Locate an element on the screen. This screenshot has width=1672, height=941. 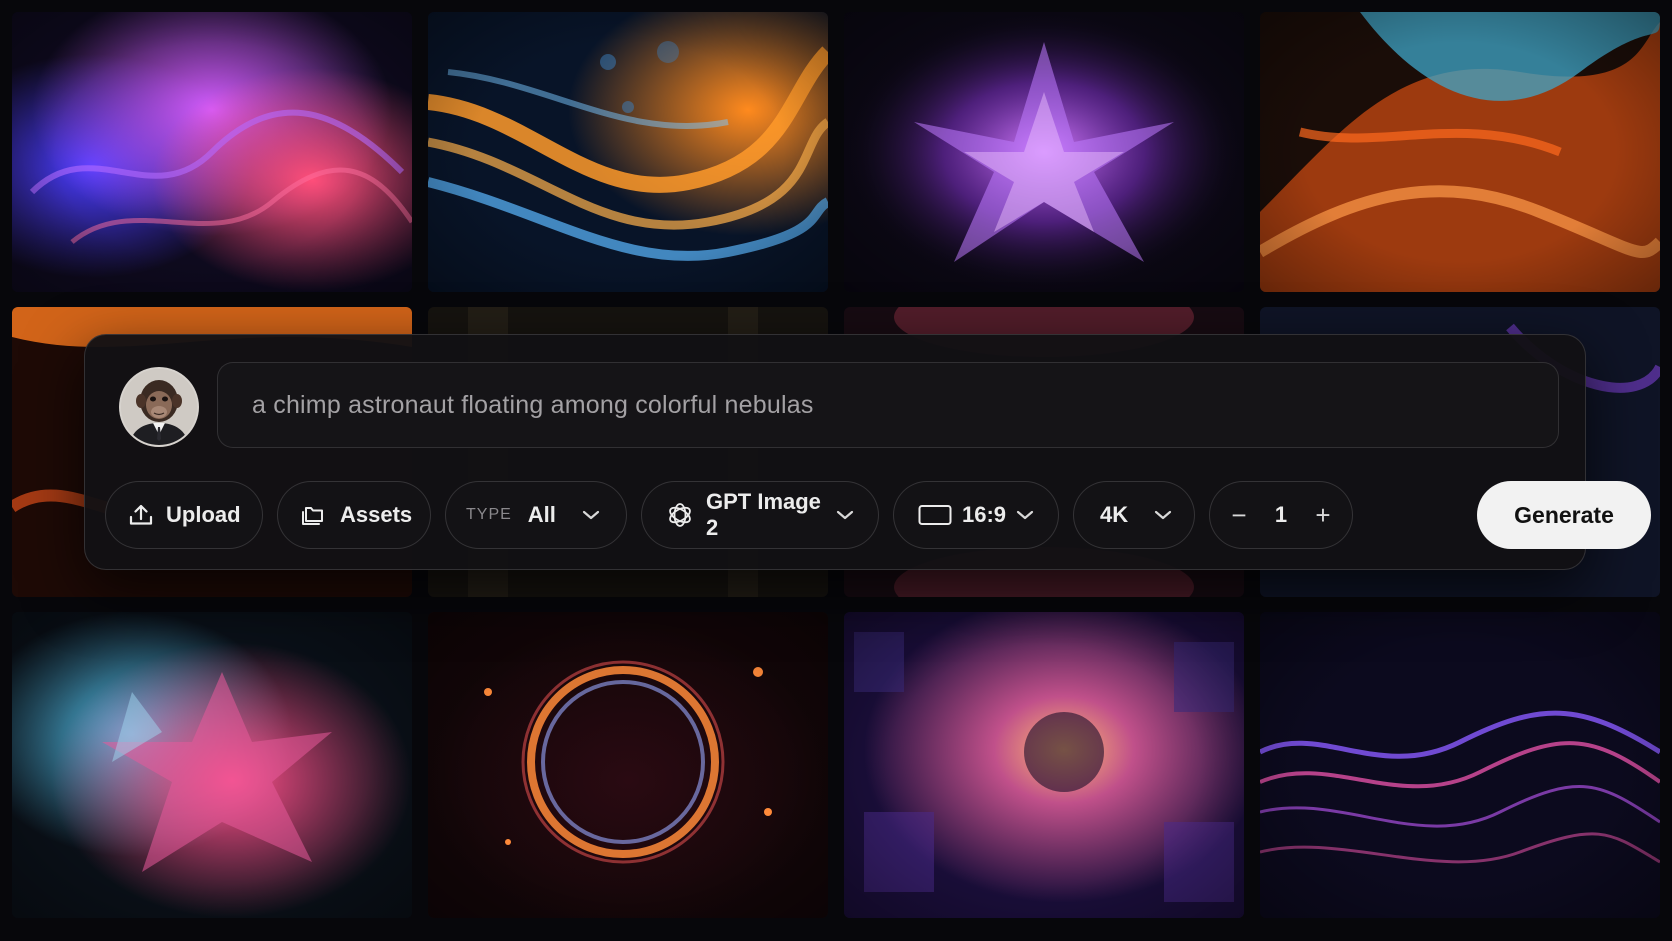
aspect-ratio-dropdown: 16:9 is located at coordinates (976, 515).